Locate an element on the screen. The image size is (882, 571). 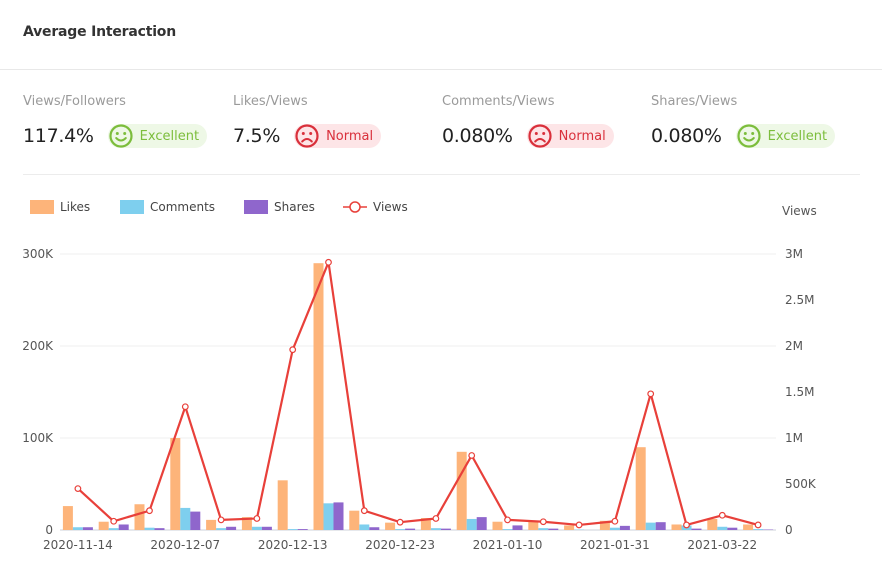
legend-label-shares: Shares is located at coordinates (294, 207).